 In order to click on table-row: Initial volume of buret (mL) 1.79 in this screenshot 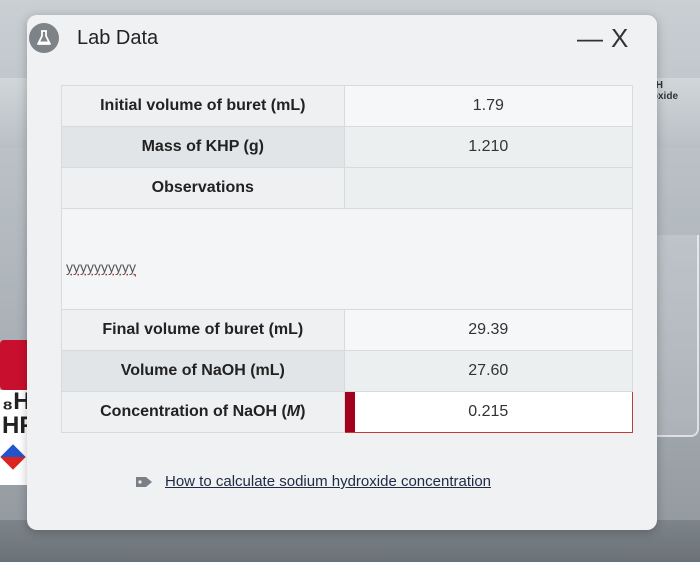, I will do `click(347, 106)`.